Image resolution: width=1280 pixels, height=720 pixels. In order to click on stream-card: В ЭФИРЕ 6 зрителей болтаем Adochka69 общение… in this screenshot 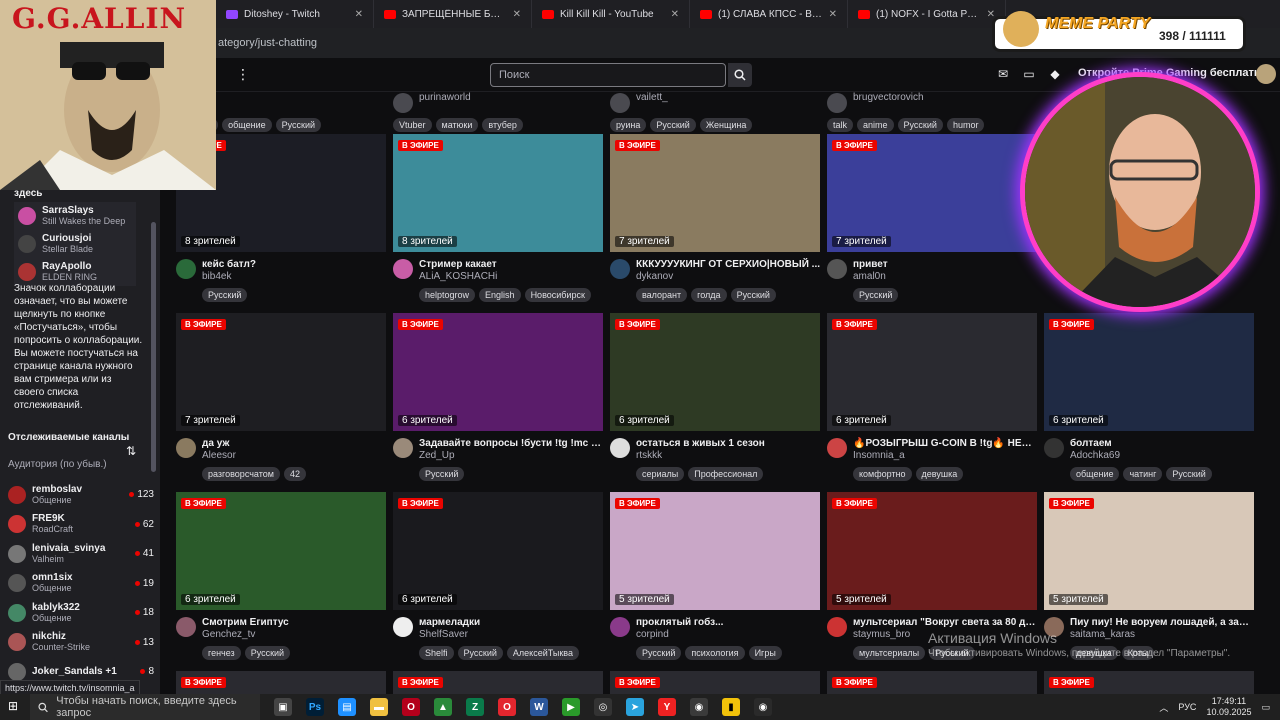, I will do `click(1149, 397)`.